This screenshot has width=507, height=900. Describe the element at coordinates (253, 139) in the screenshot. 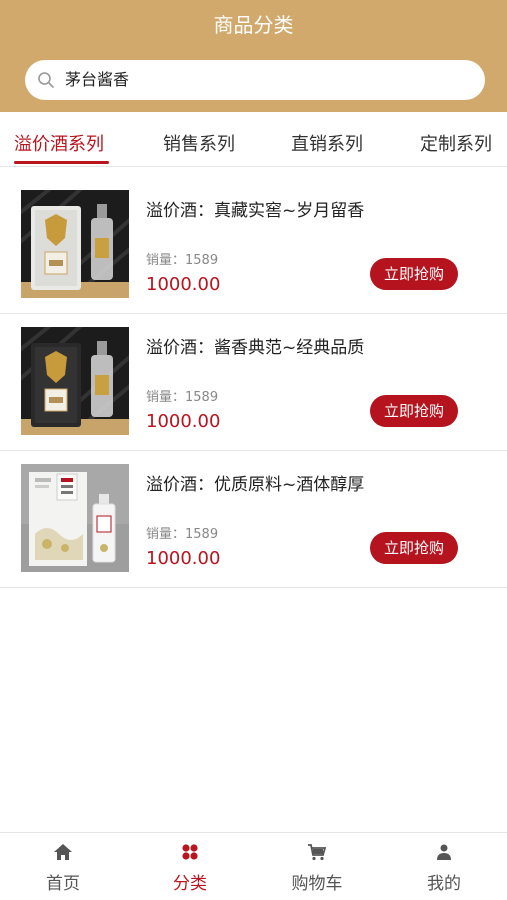

I see `category-tabs: 溢价酒系列 销售系列 直销系列 定制系列` at that location.